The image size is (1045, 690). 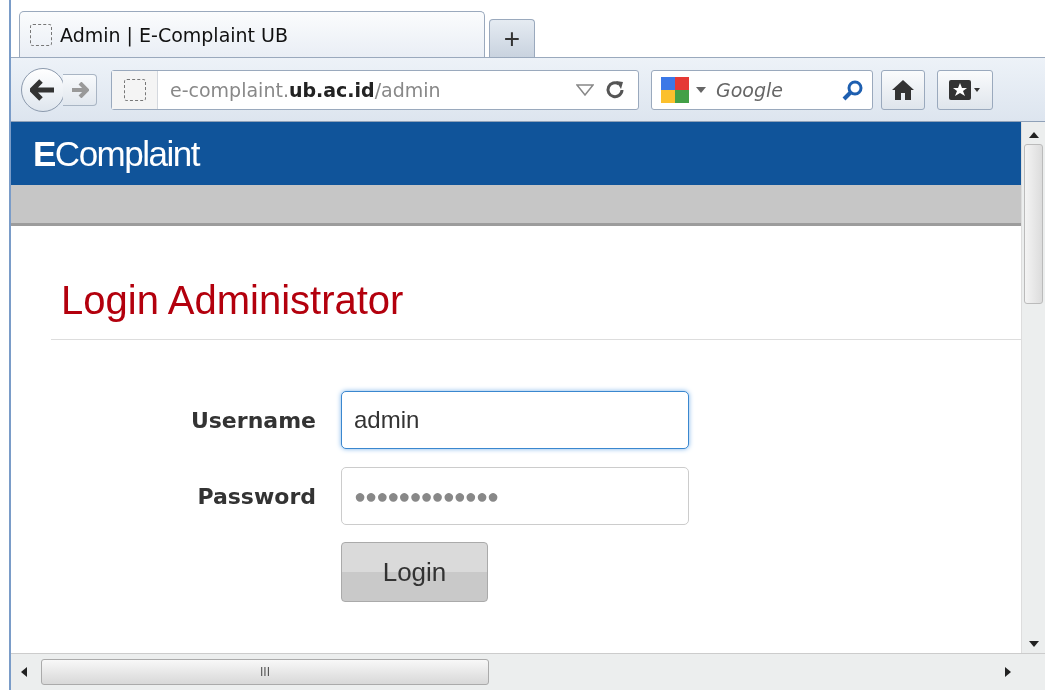 I want to click on search-engine-icon, so click(x=675, y=89).